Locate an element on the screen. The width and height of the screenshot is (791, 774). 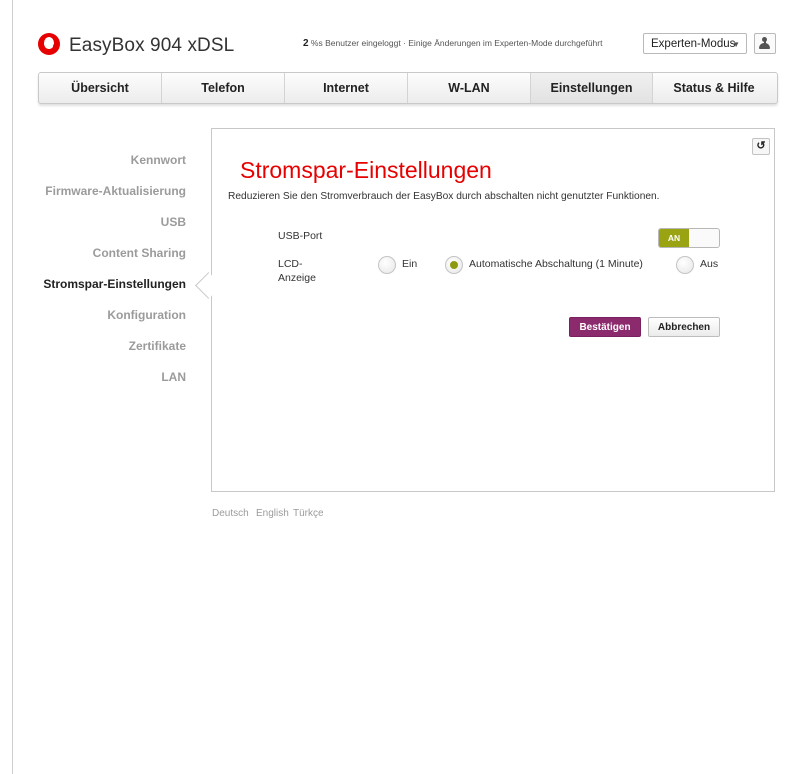
mode-select: Experten-Modus ▼ is located at coordinates (695, 43).